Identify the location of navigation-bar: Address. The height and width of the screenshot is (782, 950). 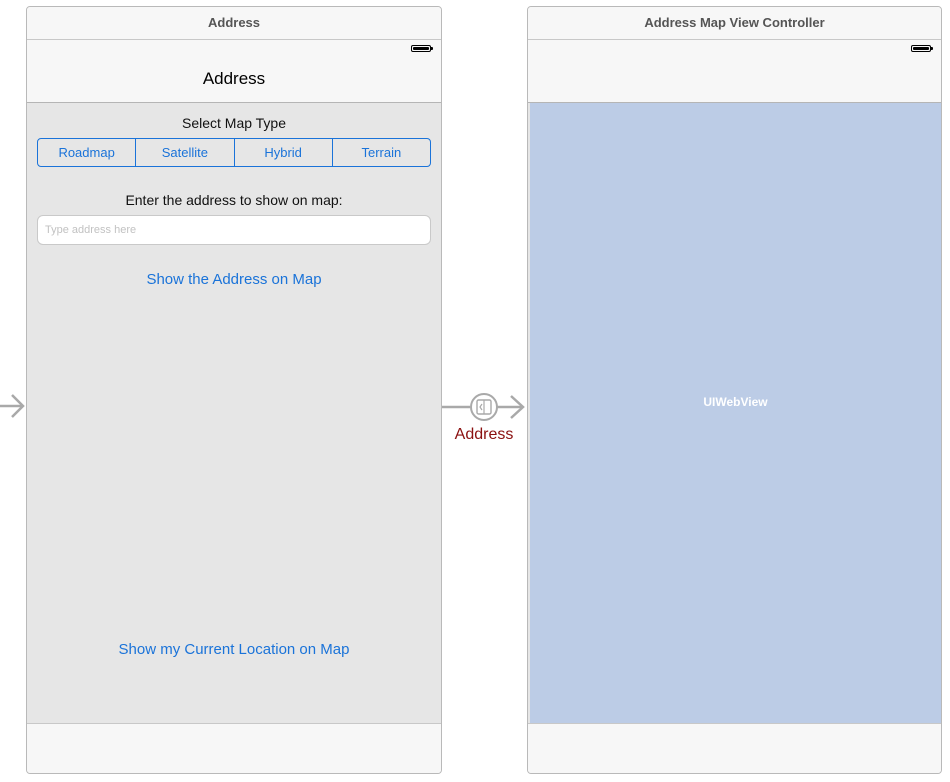
(234, 80).